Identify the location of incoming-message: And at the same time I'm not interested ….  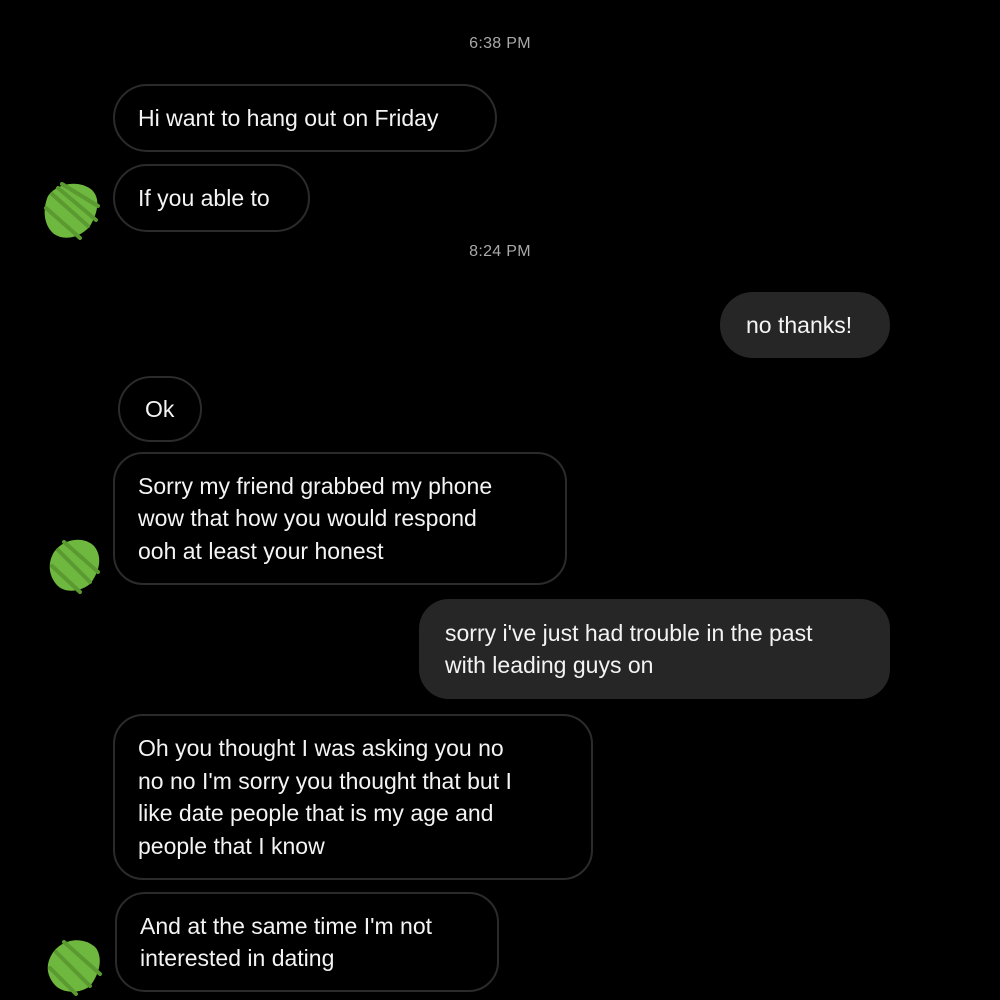
(307, 942).